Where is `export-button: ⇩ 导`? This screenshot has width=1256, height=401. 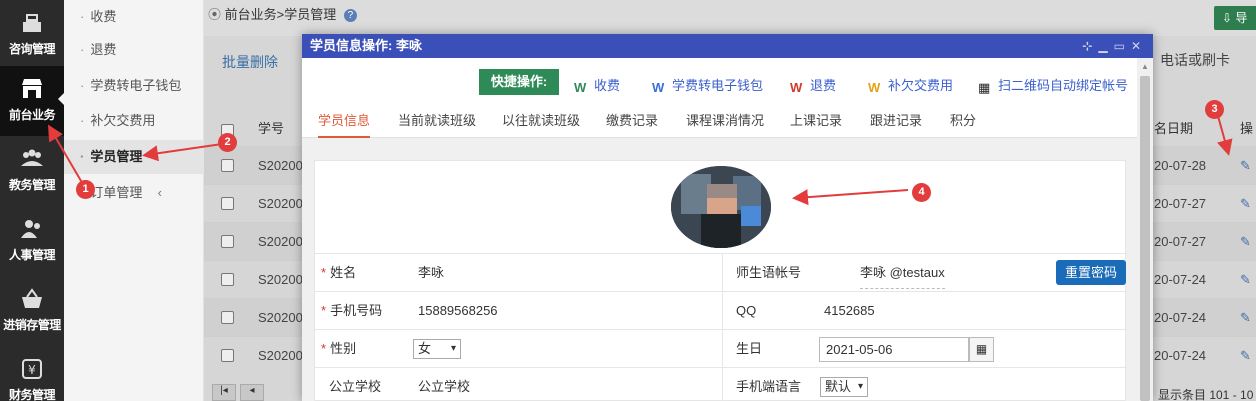 export-button: ⇩ 导 is located at coordinates (1235, 18).